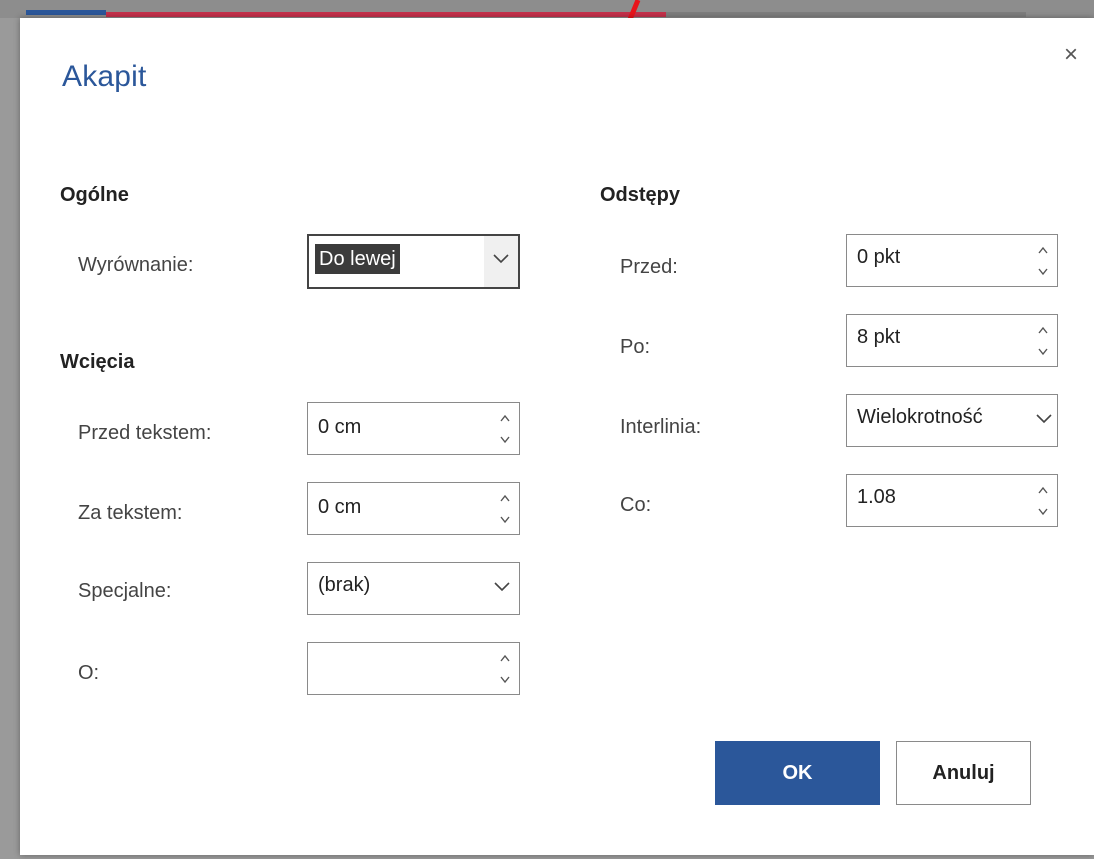  Describe the element at coordinates (130, 513) in the screenshot. I see `indent-after-label: Za tekstem:` at that location.